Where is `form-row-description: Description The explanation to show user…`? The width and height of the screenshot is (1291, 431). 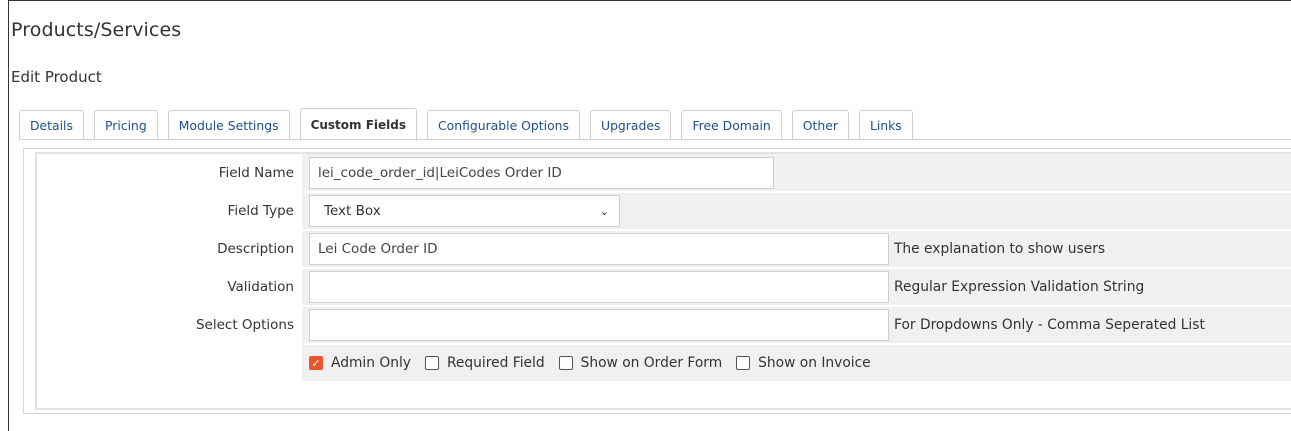 form-row-description: Description The explanation to show user… is located at coordinates (664, 249).